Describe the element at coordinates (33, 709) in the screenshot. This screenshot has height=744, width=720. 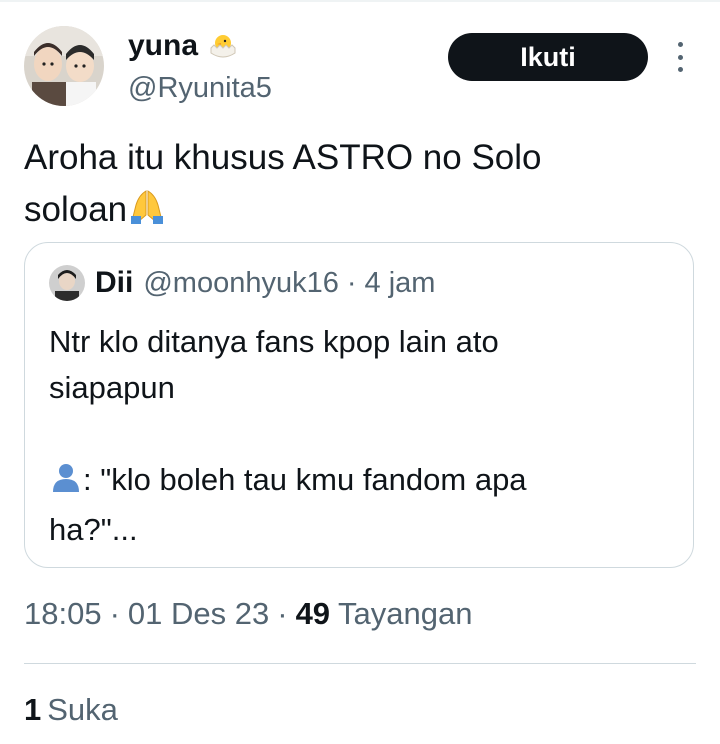
I see `likes-count: 1` at that location.